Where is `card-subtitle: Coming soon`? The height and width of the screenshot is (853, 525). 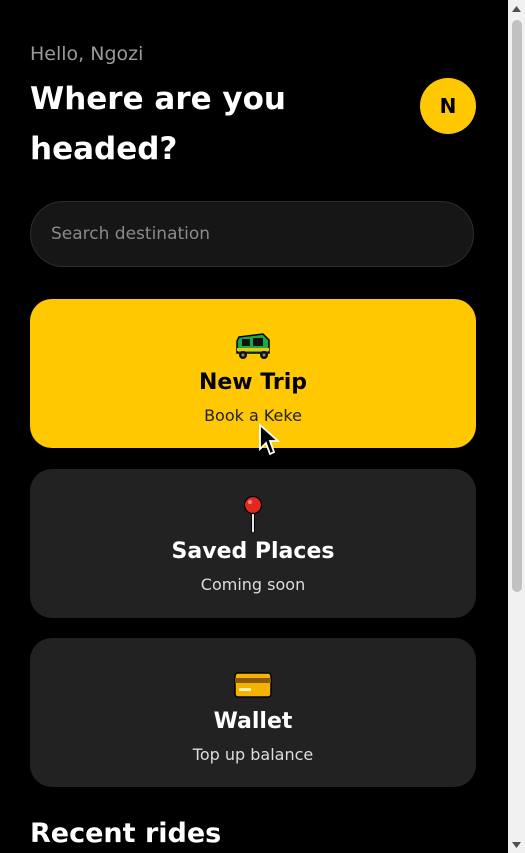
card-subtitle: Coming soon is located at coordinates (253, 584).